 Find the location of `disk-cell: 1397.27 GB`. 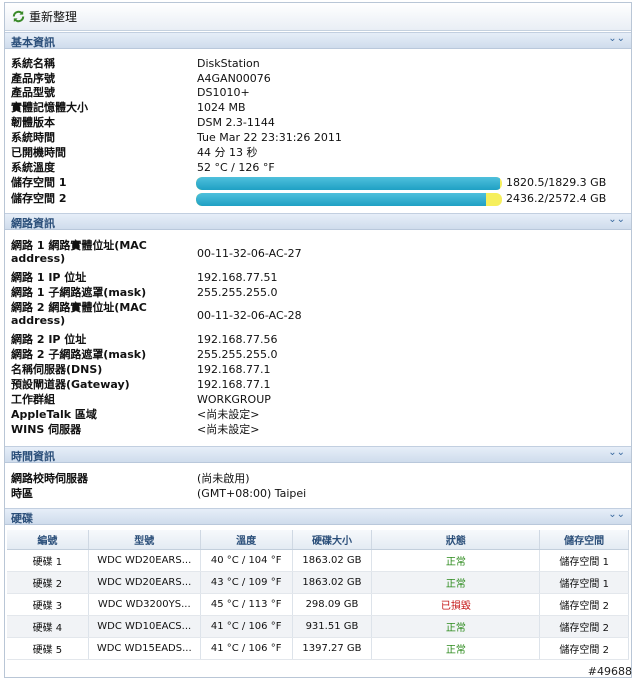

disk-cell: 1397.27 GB is located at coordinates (332, 648).